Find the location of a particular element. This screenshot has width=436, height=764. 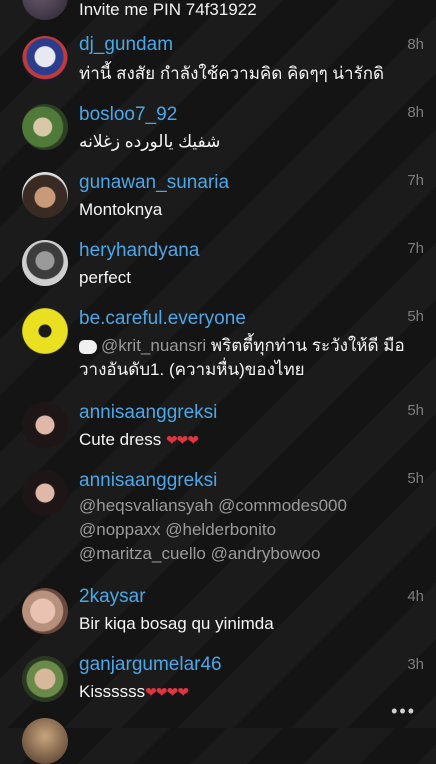

comment-time: 3h is located at coordinates (415, 664).